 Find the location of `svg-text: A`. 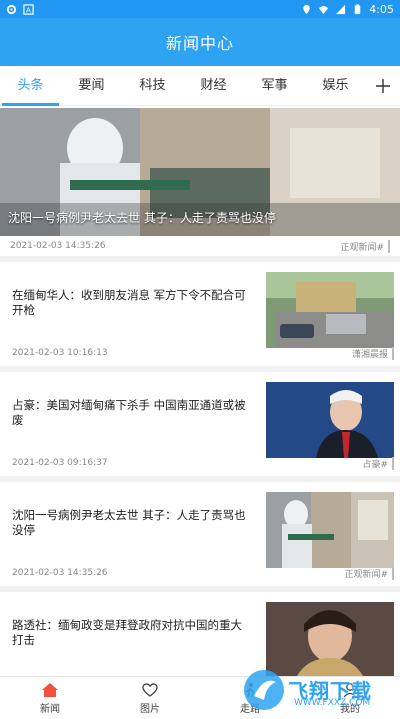

svg-text: A is located at coordinates (28, 9).